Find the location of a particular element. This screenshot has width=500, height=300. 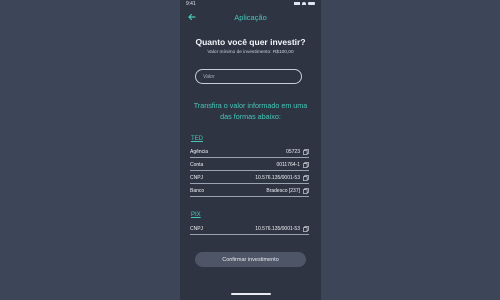

pix-section-title: PIX is located at coordinates (196, 215).